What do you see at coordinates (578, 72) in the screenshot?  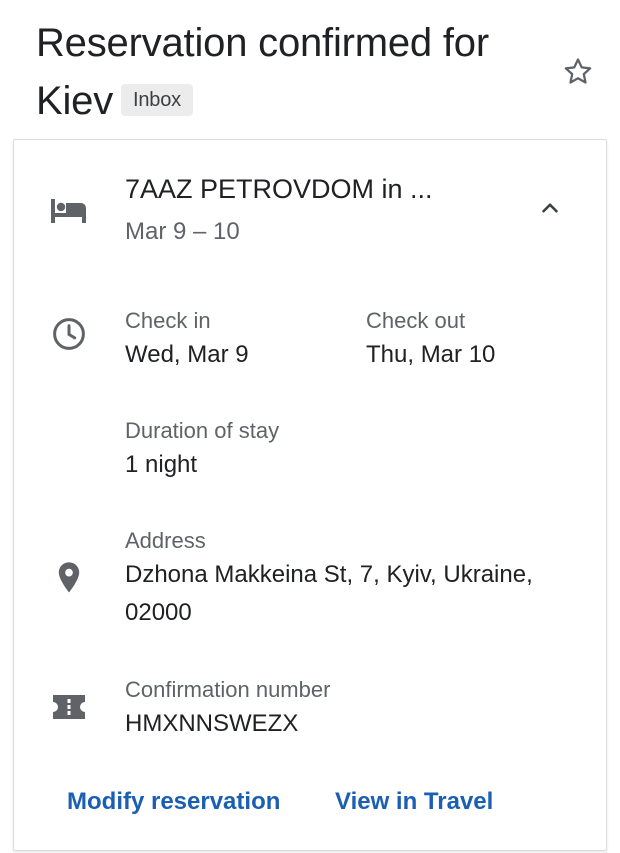 I see `star-icon` at bounding box center [578, 72].